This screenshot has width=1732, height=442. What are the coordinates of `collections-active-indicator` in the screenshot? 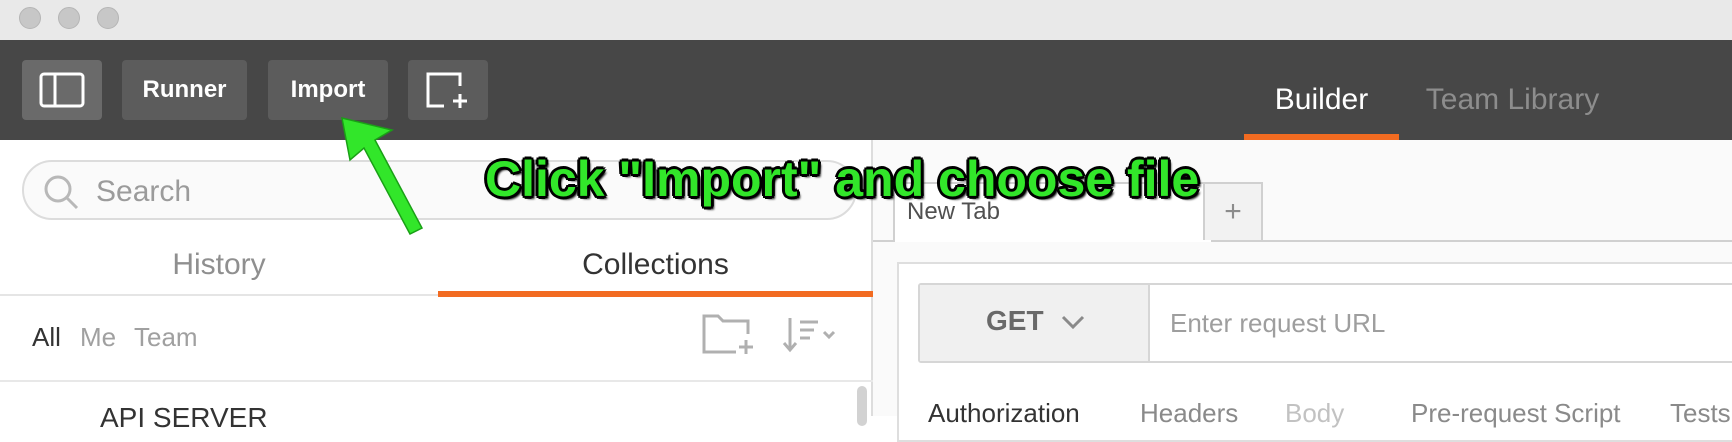 It's located at (655, 294).